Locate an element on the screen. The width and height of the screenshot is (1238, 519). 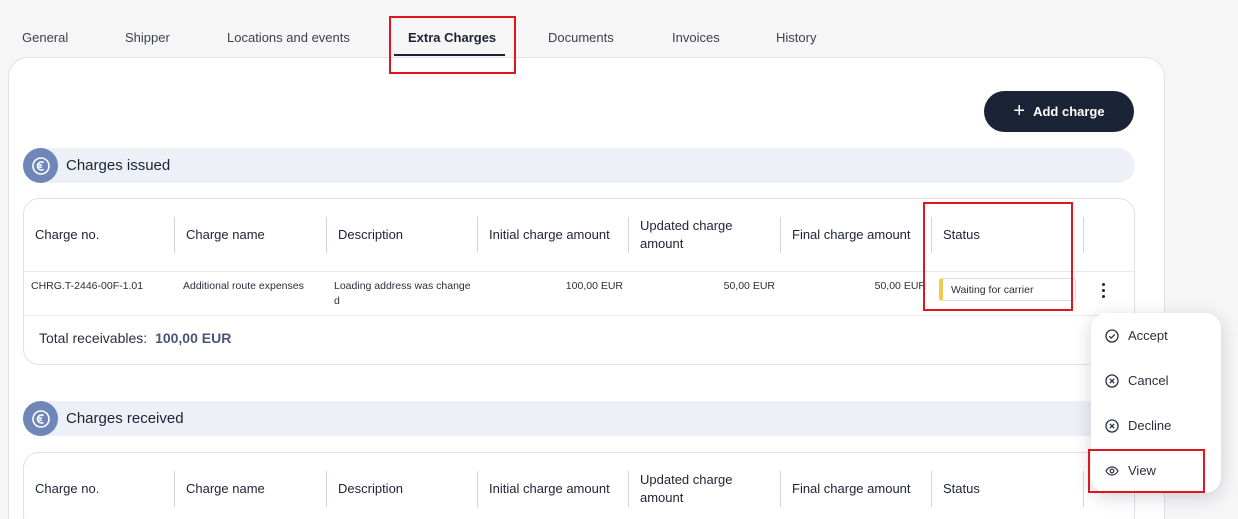
menu-item-label: Cancel is located at coordinates (1148, 380).